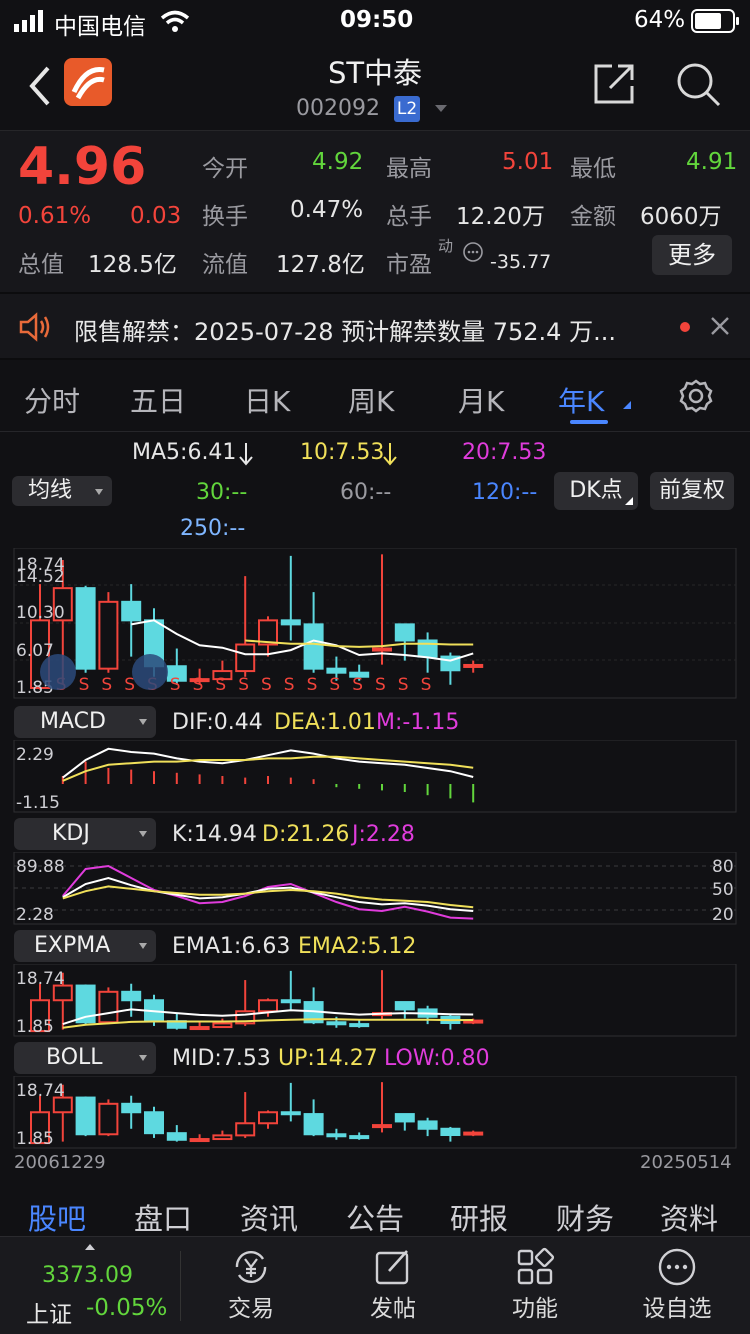  Describe the element at coordinates (375, 777) in the screenshot. I see `macd-chart: 2.29 -1.15` at that location.